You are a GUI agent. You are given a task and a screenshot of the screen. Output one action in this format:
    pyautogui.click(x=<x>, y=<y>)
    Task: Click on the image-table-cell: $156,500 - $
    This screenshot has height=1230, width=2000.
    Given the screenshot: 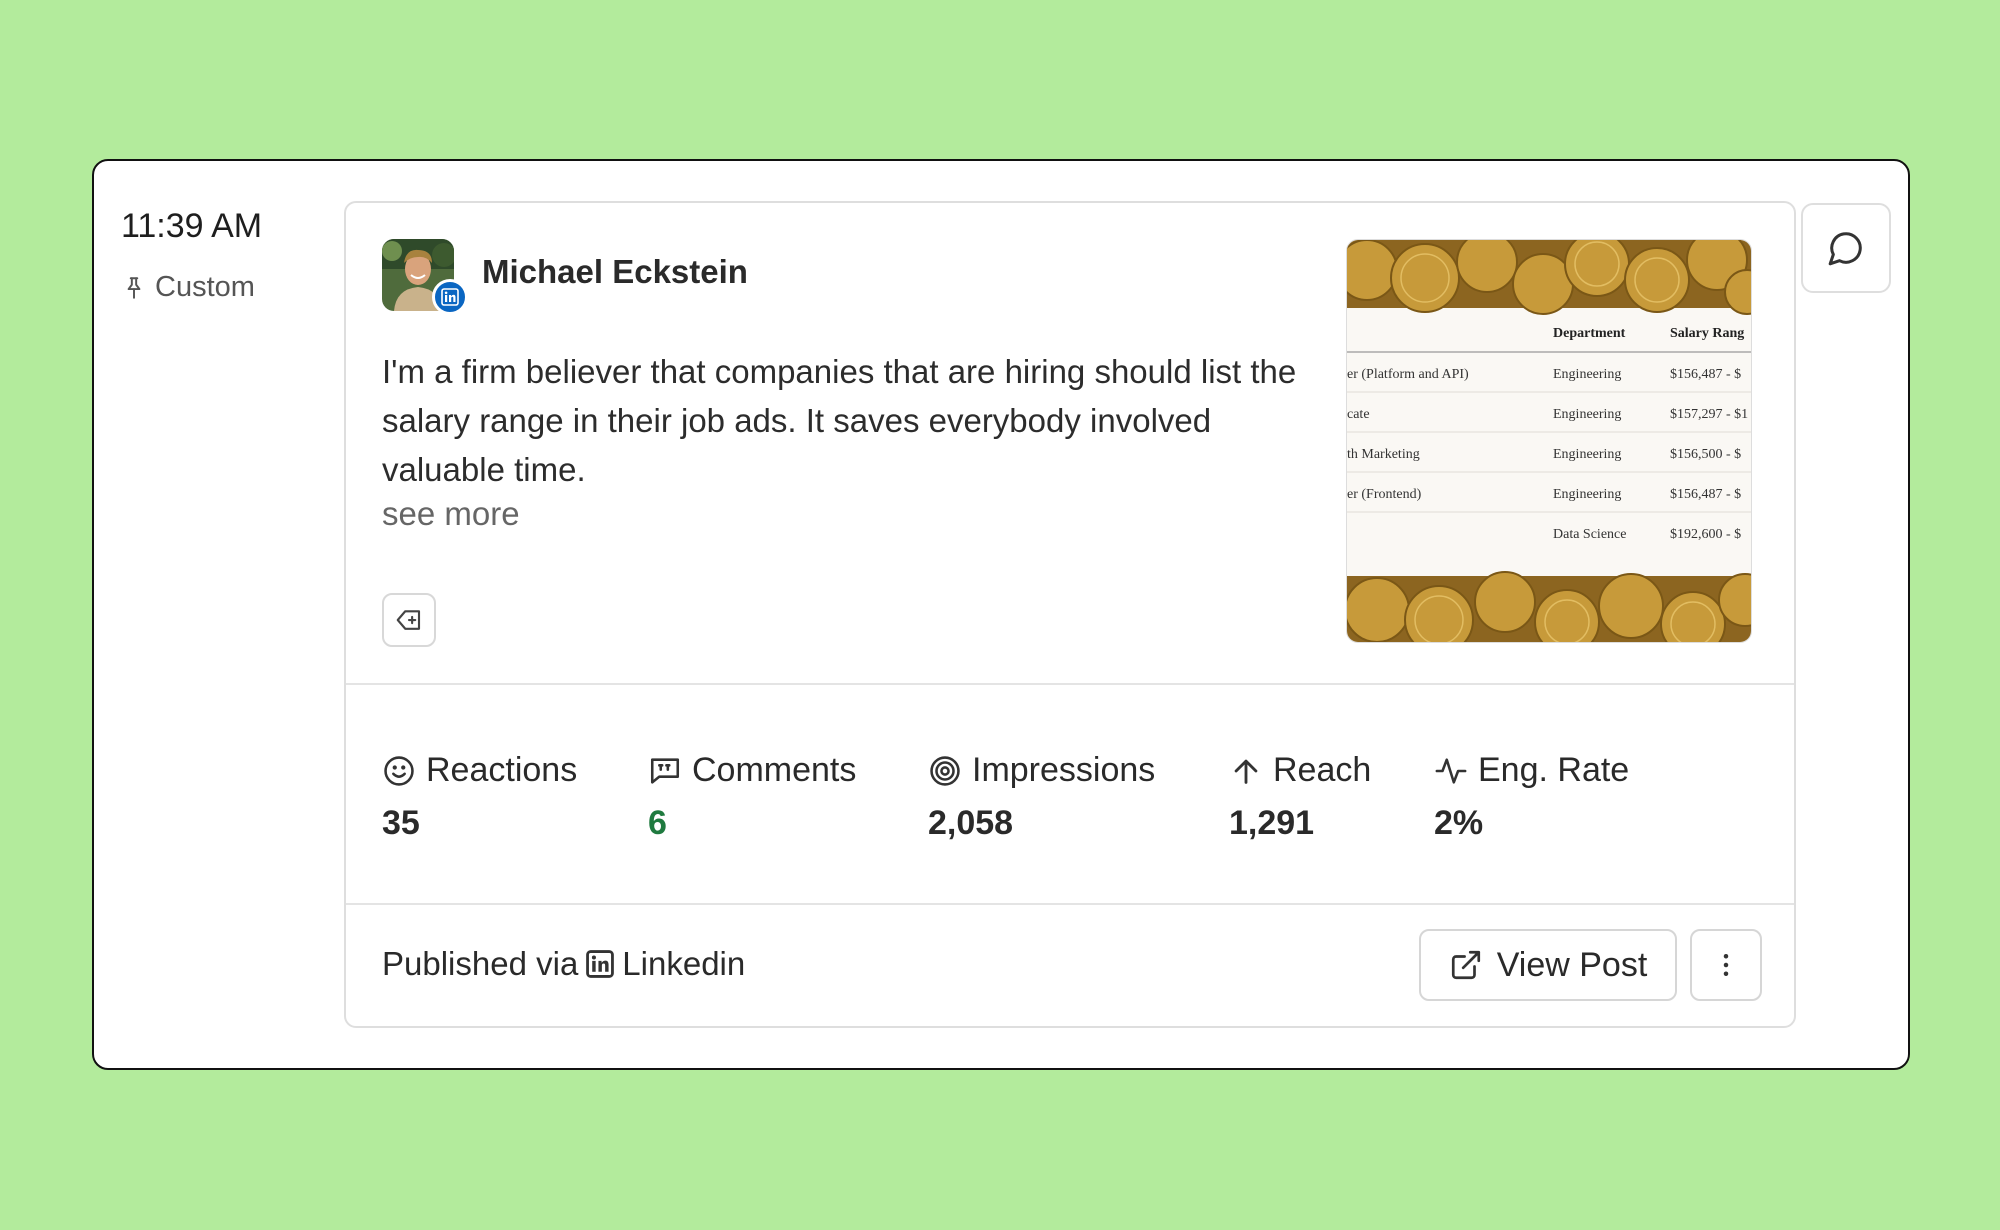 What is the action you would take?
    pyautogui.click(x=1705, y=454)
    